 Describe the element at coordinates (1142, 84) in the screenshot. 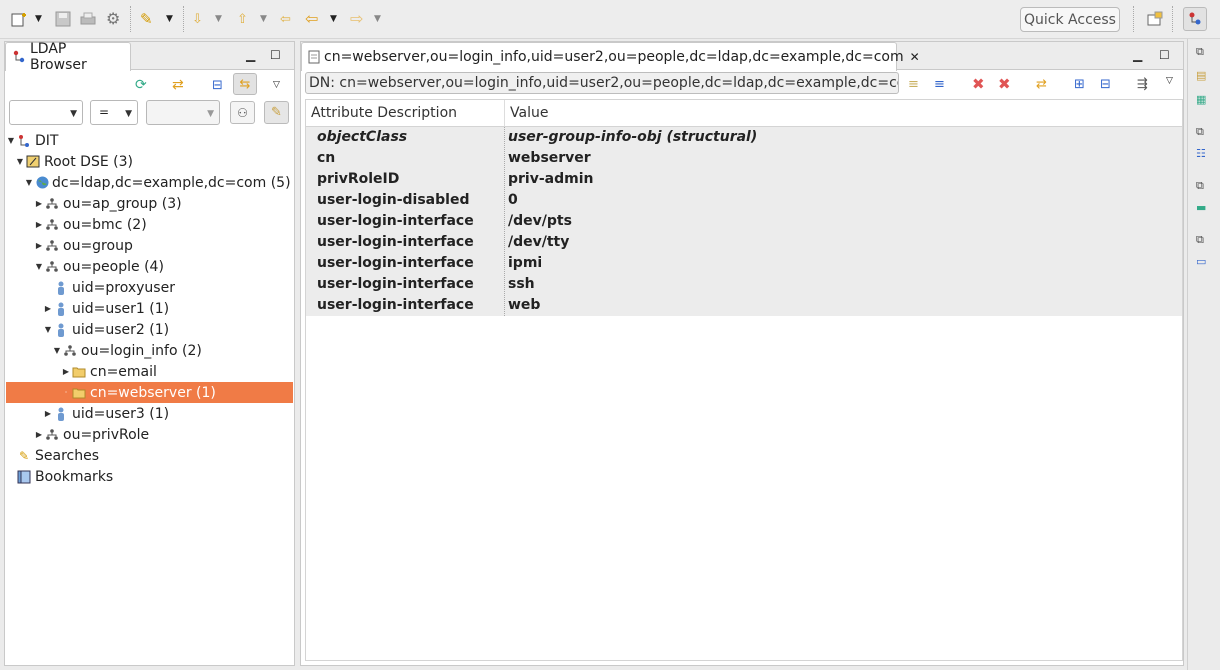

I see `quick-filter-icon: ⇶` at that location.